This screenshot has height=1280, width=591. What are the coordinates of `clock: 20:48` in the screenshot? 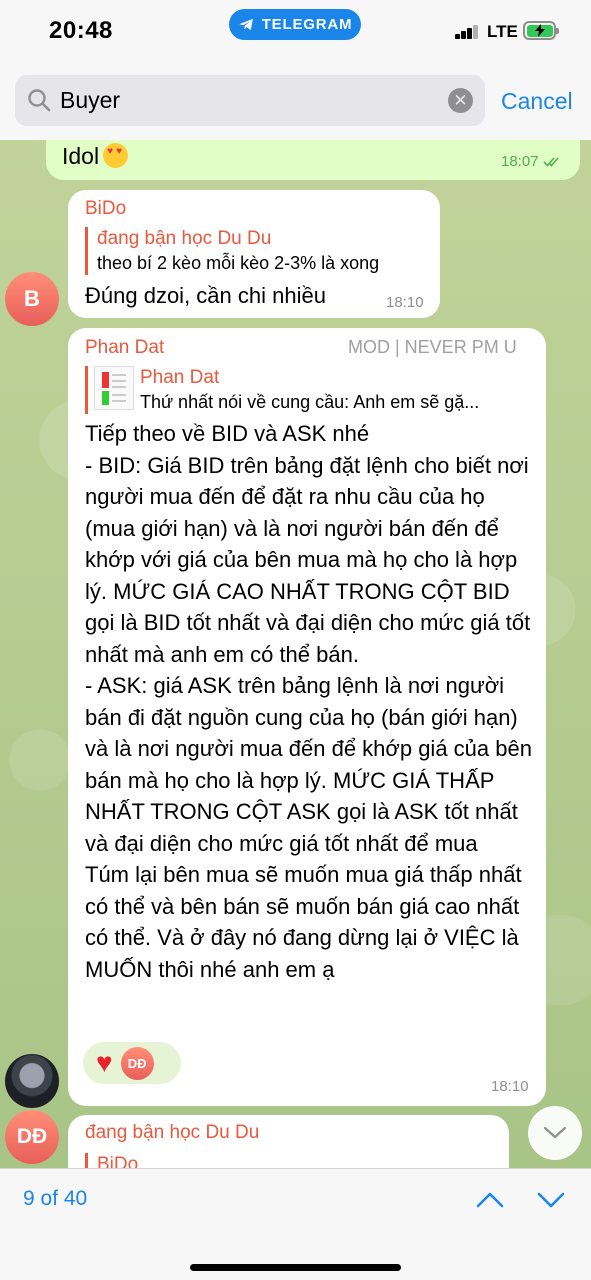 It's located at (81, 30).